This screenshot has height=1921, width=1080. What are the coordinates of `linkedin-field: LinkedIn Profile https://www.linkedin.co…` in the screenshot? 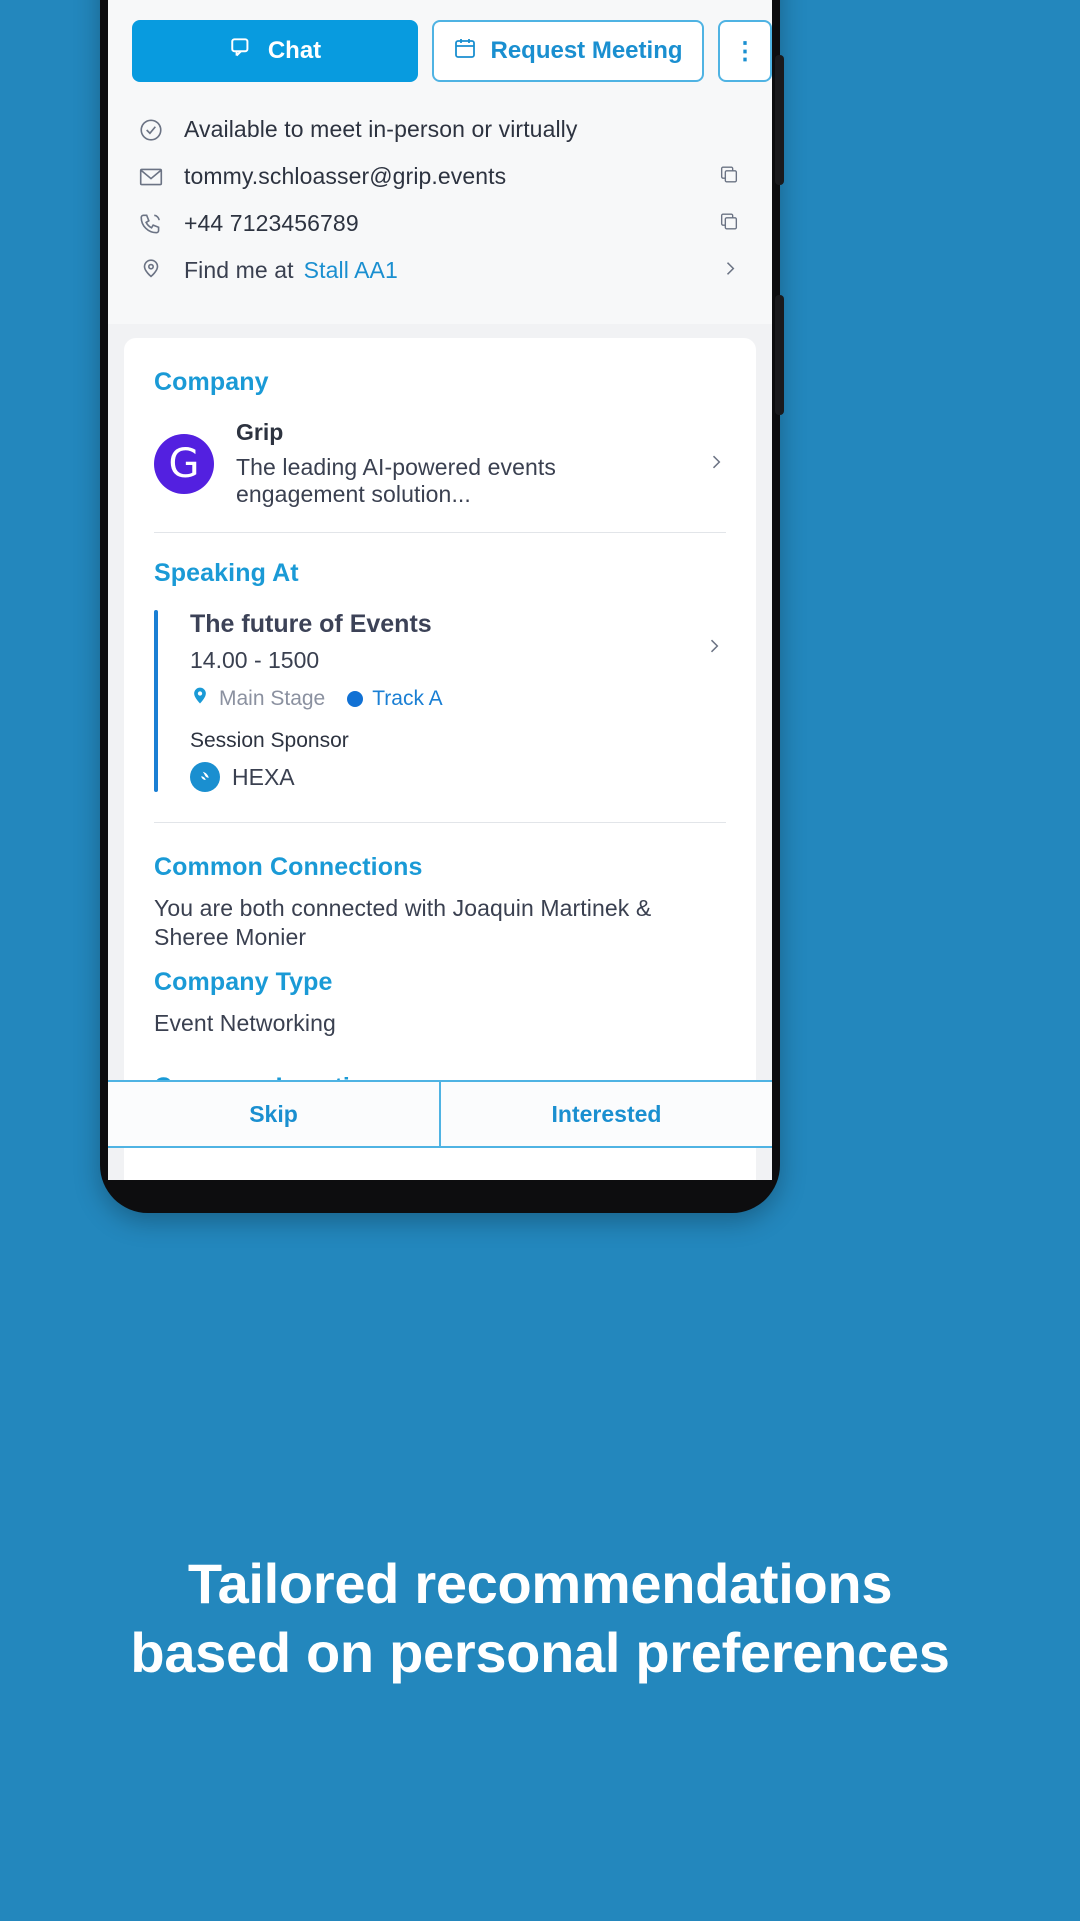 It's located at (440, 1179).